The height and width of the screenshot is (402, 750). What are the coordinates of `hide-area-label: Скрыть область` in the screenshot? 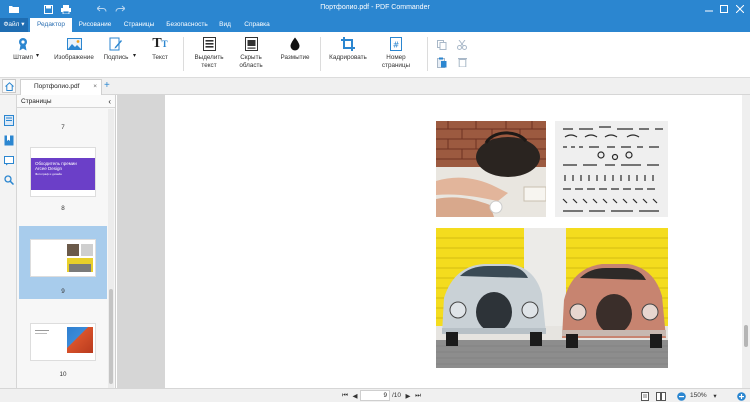 It's located at (251, 61).